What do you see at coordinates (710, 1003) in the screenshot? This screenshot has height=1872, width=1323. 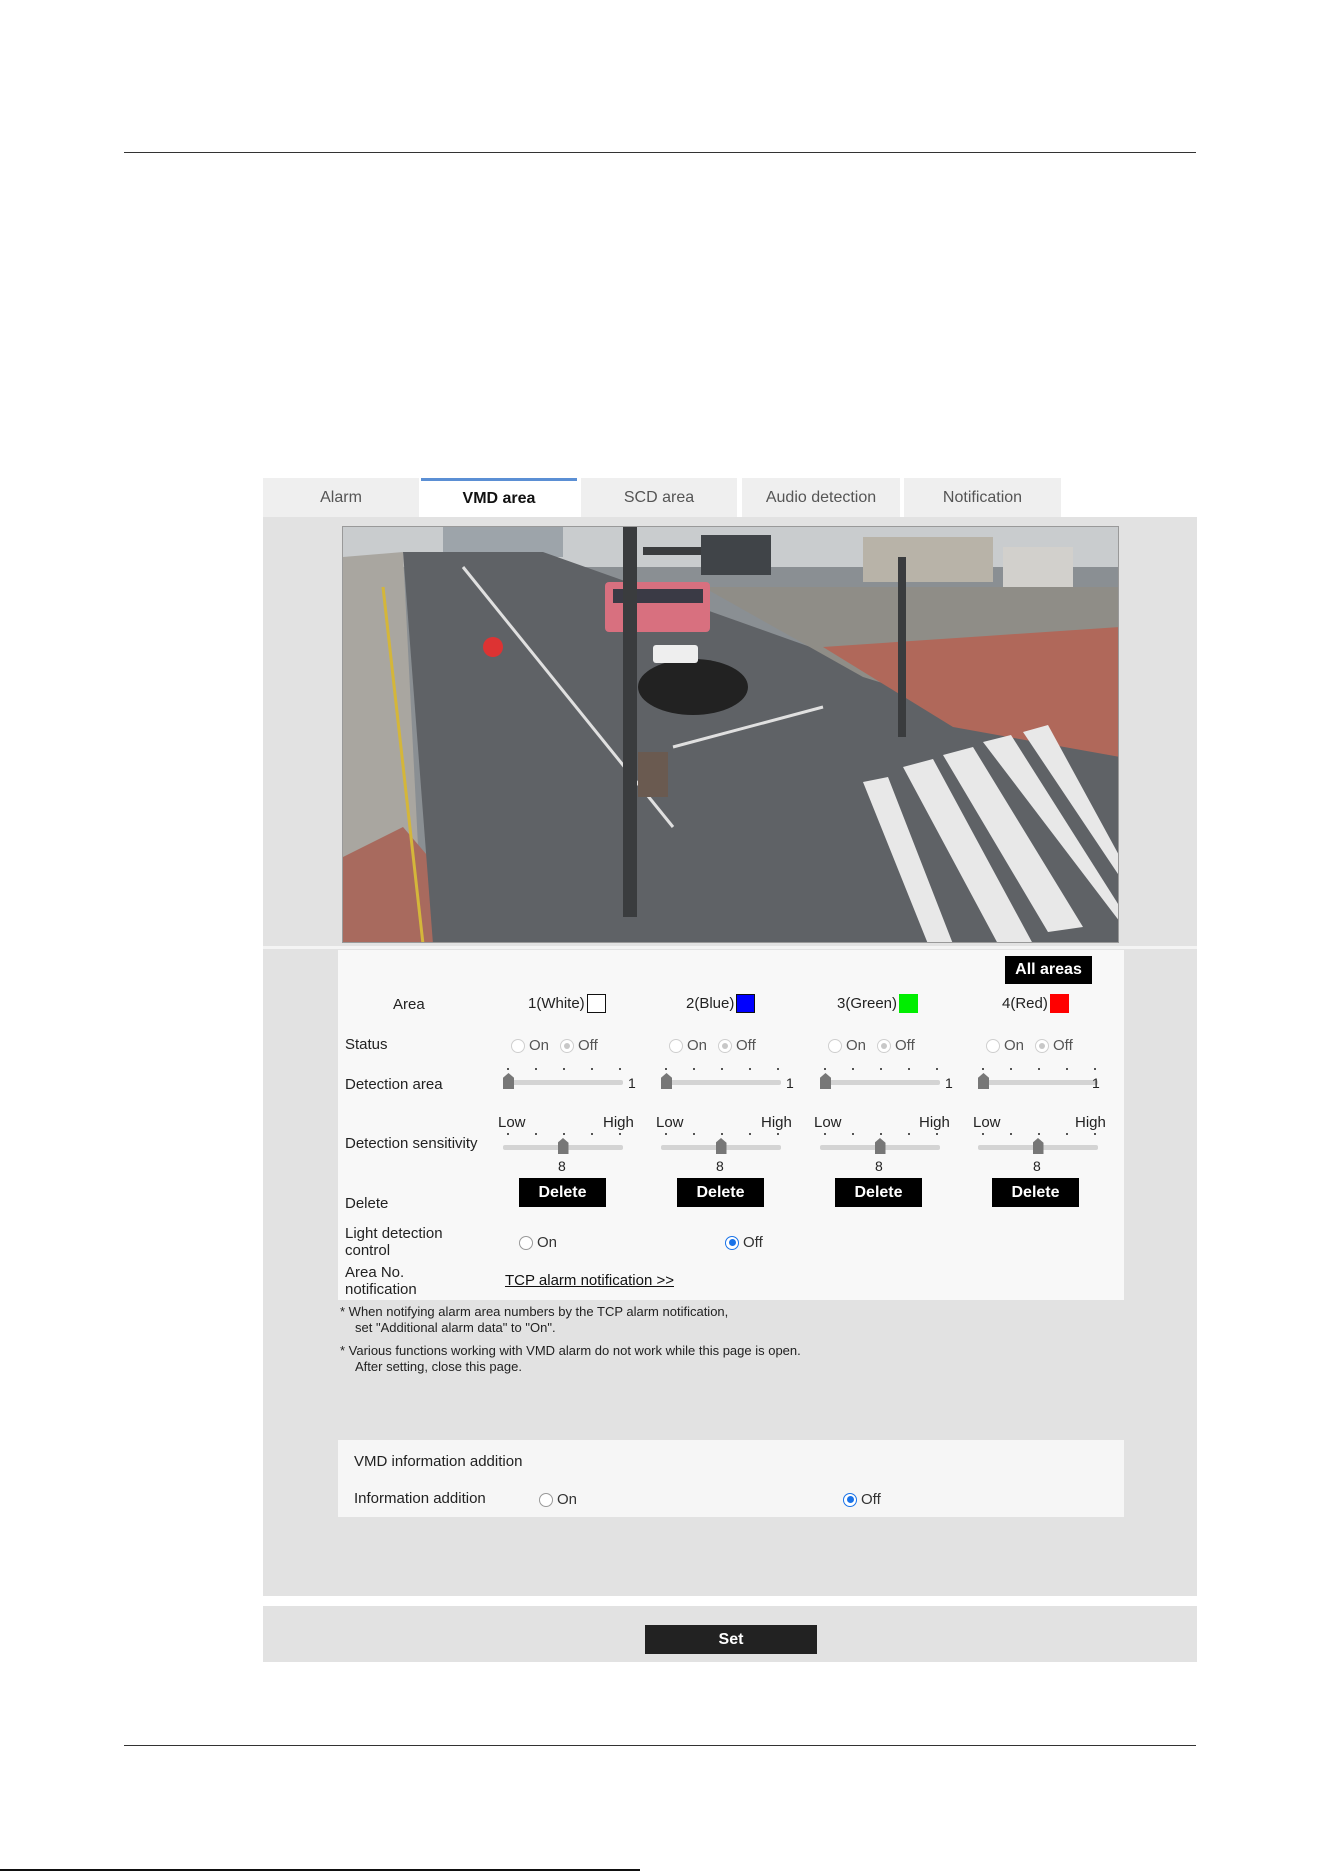 I see `area-2-name: 2(Blue)` at bounding box center [710, 1003].